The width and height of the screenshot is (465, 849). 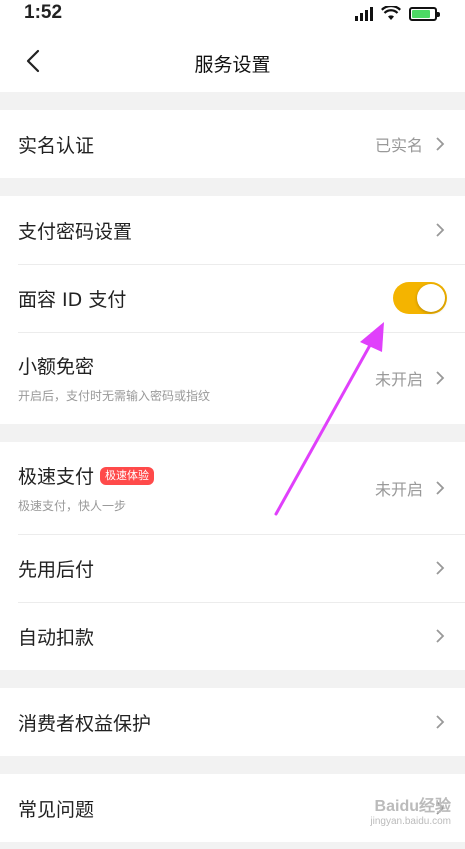 I want to click on battery-icon, so click(x=424, y=13).